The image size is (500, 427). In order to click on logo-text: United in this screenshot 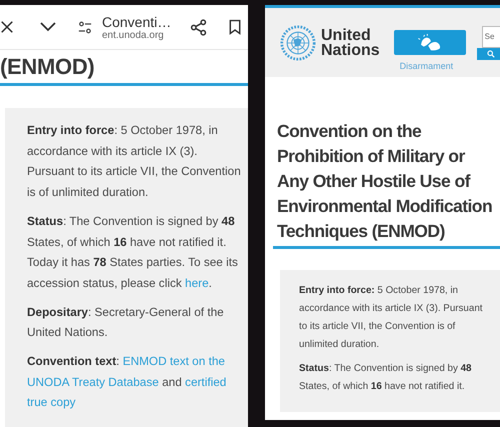, I will do `click(350, 35)`.